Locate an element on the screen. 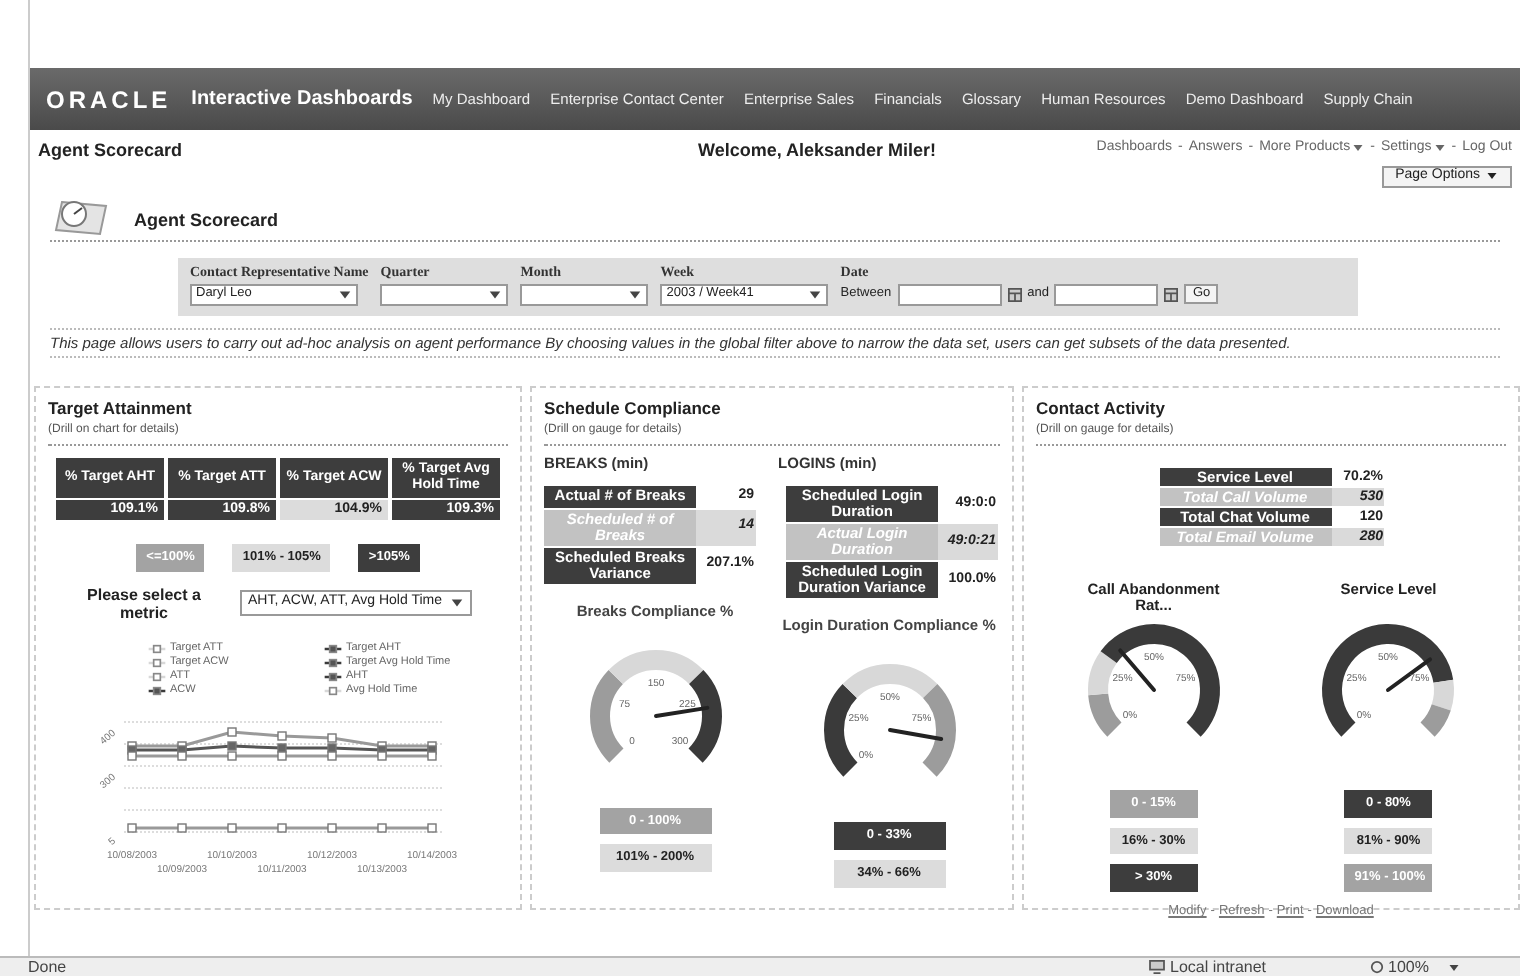  zone-text: Local intranet is located at coordinates (1219, 965).